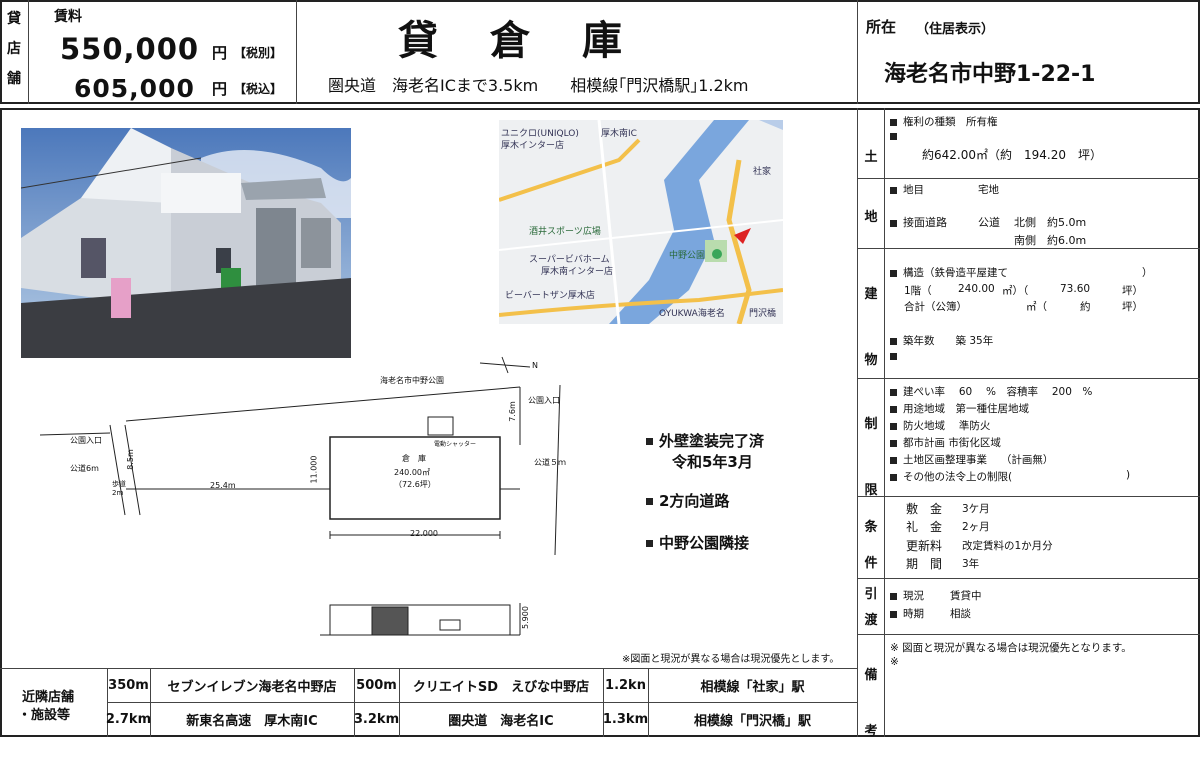  I want to click on section-building: 建 物, so click(871, 328).